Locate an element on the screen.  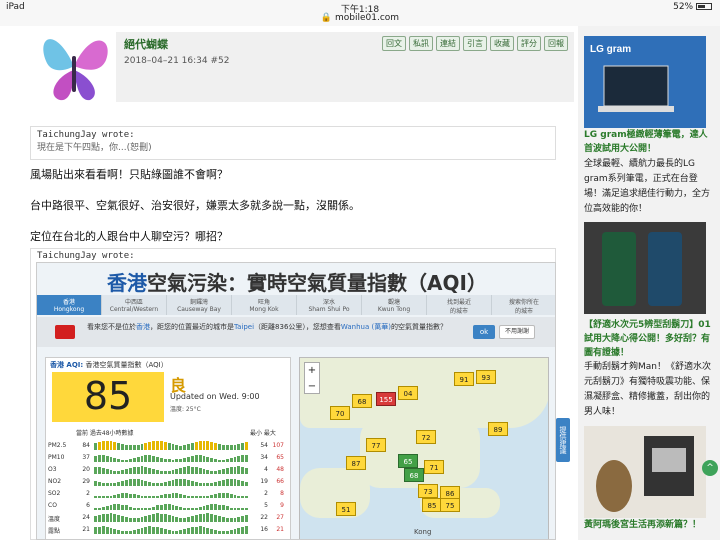
battery-status: 52% is located at coordinates (692, 7).